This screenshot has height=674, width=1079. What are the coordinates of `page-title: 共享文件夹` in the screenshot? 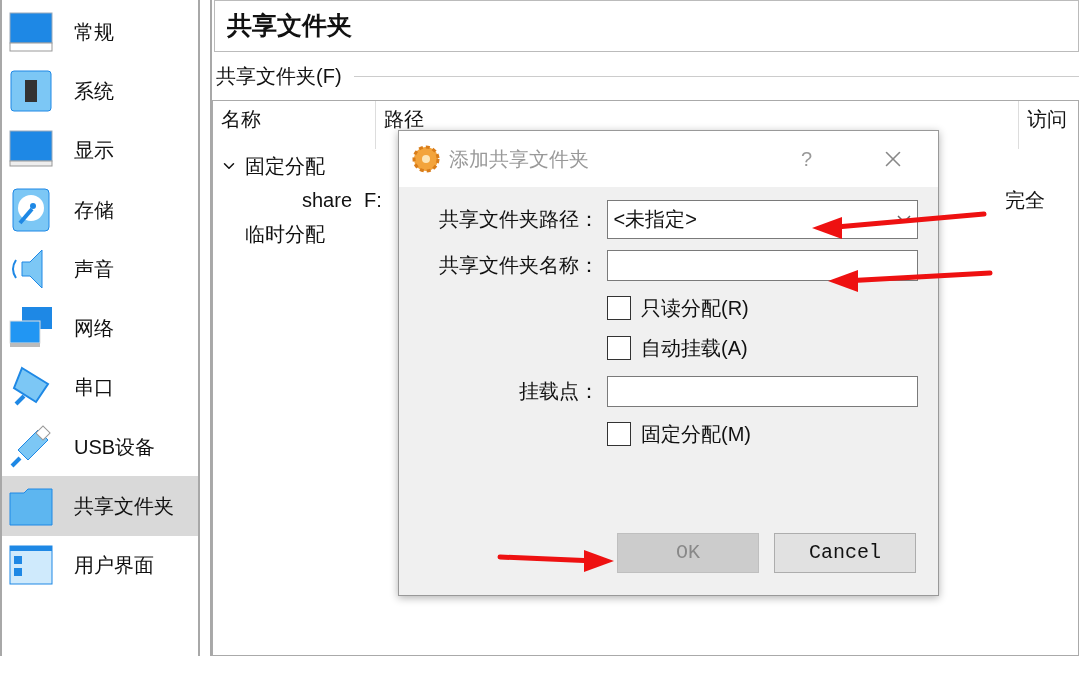 It's located at (289, 26).